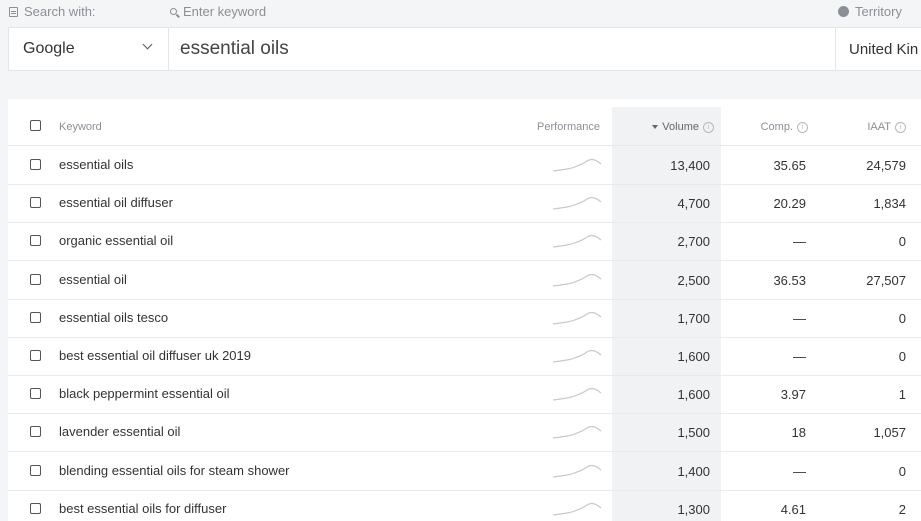  Describe the element at coordinates (464, 433) in the screenshot. I see `table-row: lavender essential oil 1,500 18 1,057` at that location.